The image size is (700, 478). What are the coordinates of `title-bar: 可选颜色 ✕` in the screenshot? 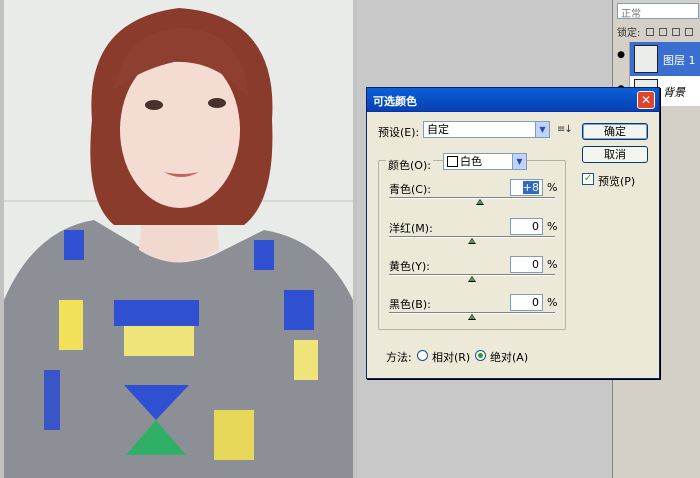 It's located at (513, 100).